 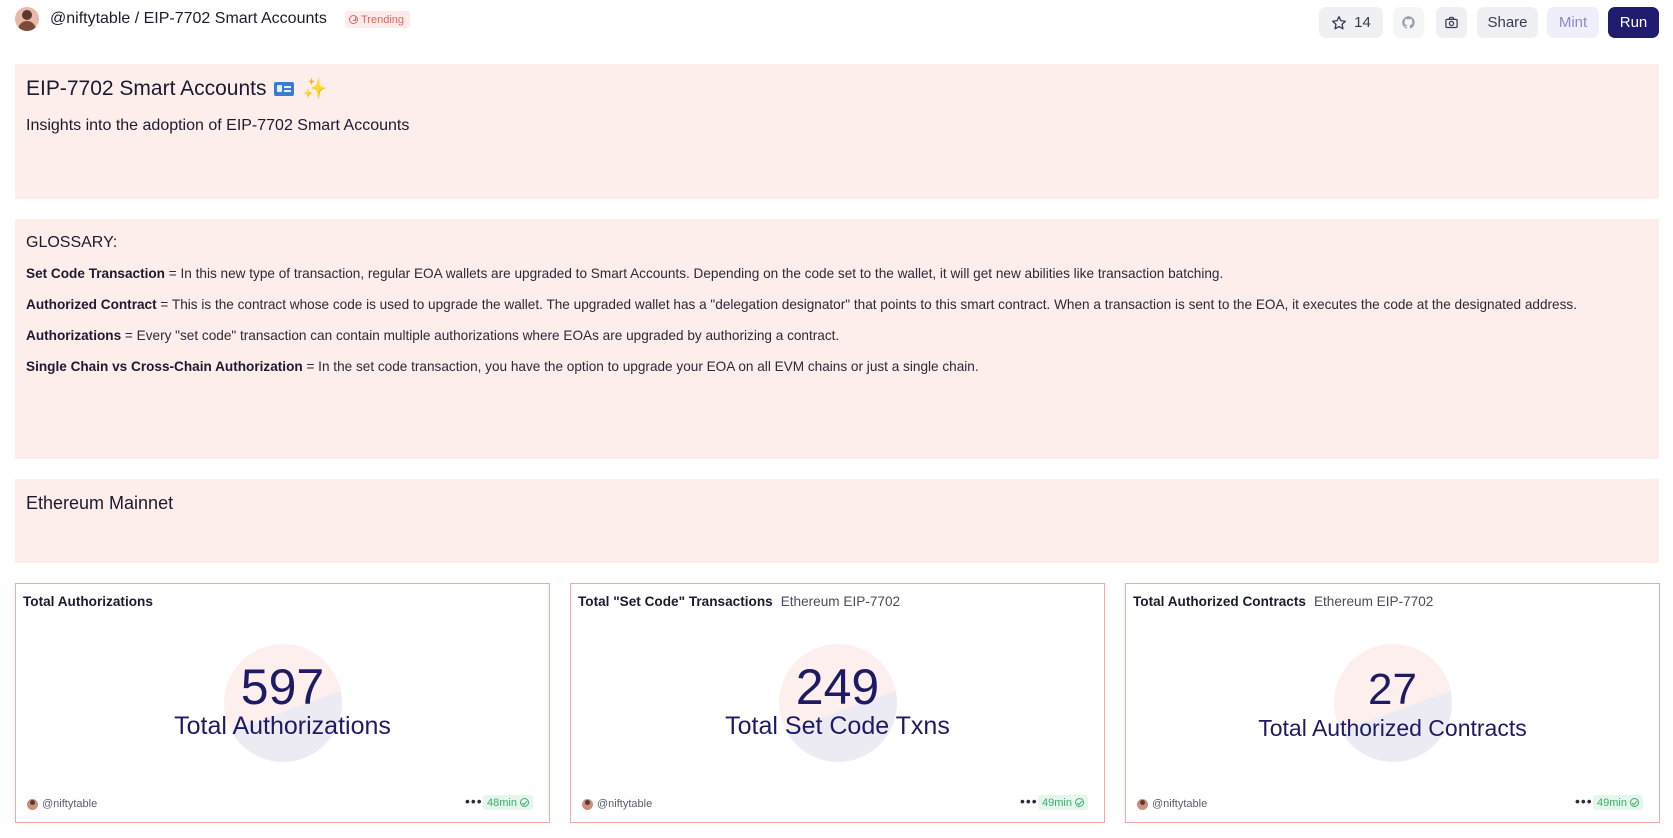 I want to click on owner-avatar, so click(x=27, y=19).